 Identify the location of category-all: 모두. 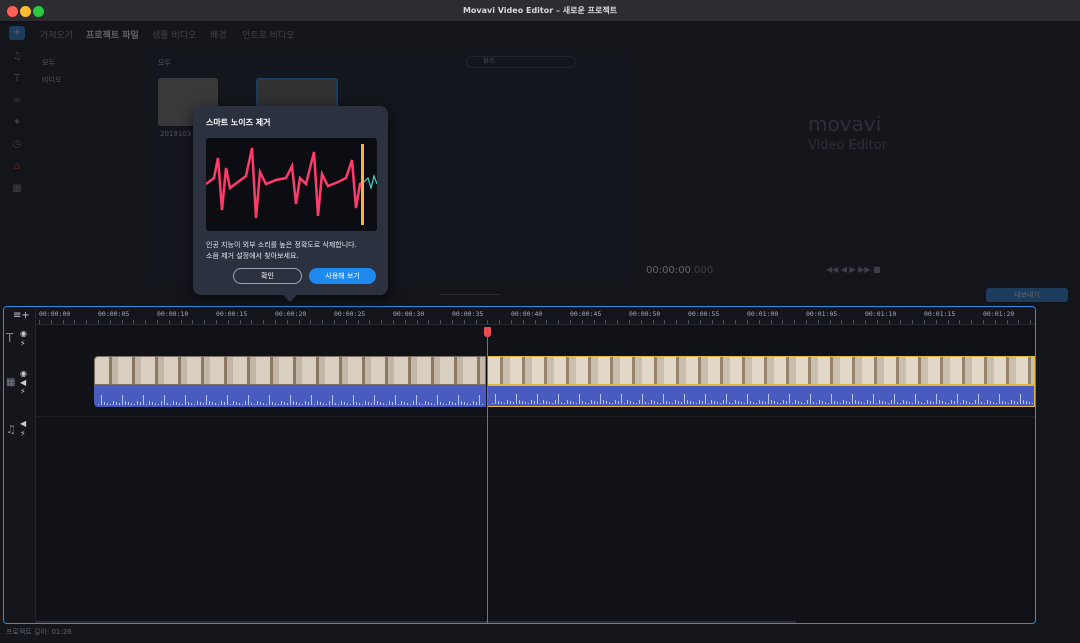
(48, 63).